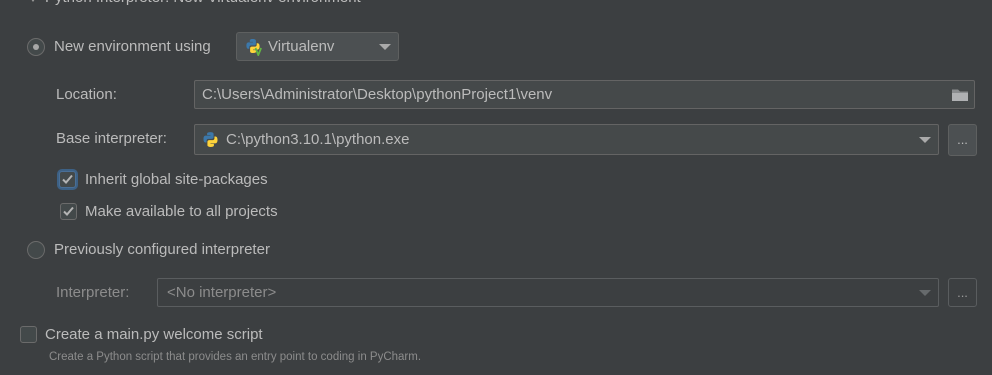  I want to click on inherit-site-packages-label: Inherit global site-packages, so click(176, 180).